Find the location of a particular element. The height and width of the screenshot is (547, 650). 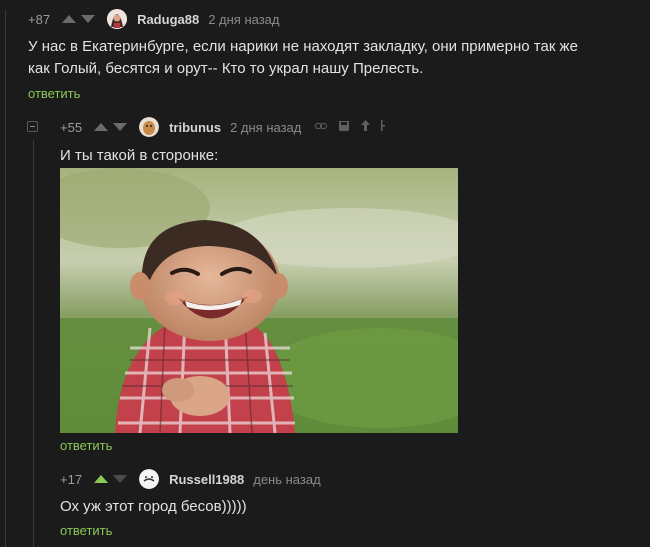

up-icon-svg is located at coordinates (366, 125).